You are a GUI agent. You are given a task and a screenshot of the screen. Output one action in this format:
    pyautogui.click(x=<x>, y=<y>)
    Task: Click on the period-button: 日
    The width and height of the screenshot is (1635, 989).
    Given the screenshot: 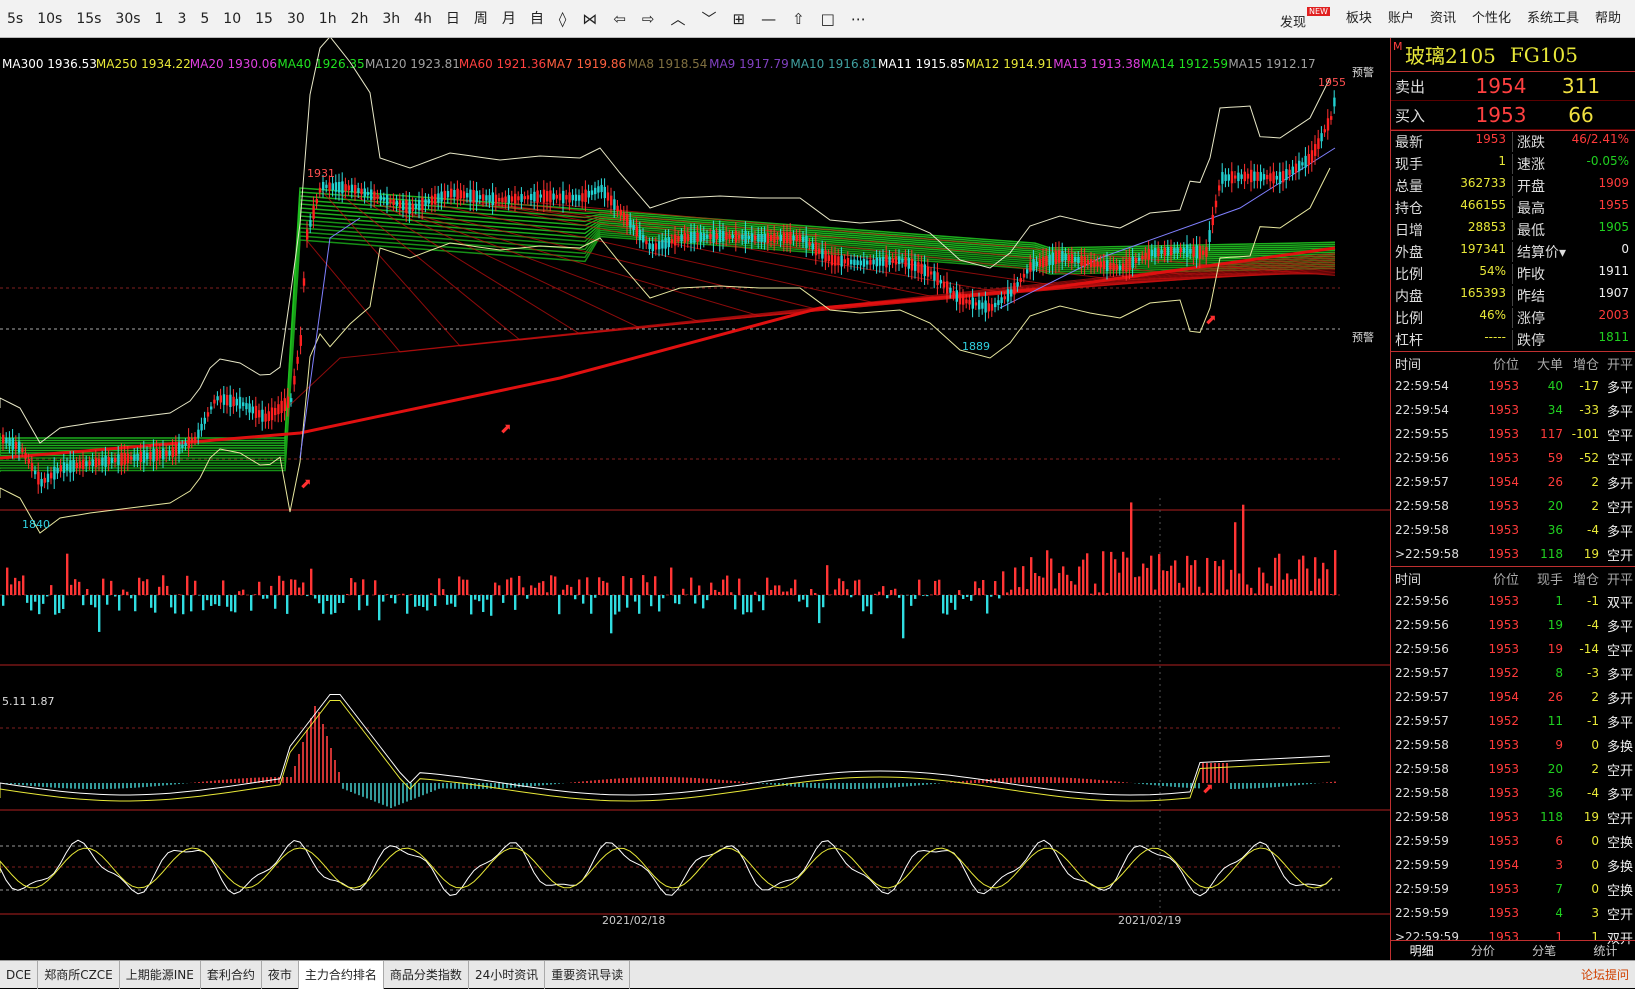 What is the action you would take?
    pyautogui.click(x=453, y=19)
    